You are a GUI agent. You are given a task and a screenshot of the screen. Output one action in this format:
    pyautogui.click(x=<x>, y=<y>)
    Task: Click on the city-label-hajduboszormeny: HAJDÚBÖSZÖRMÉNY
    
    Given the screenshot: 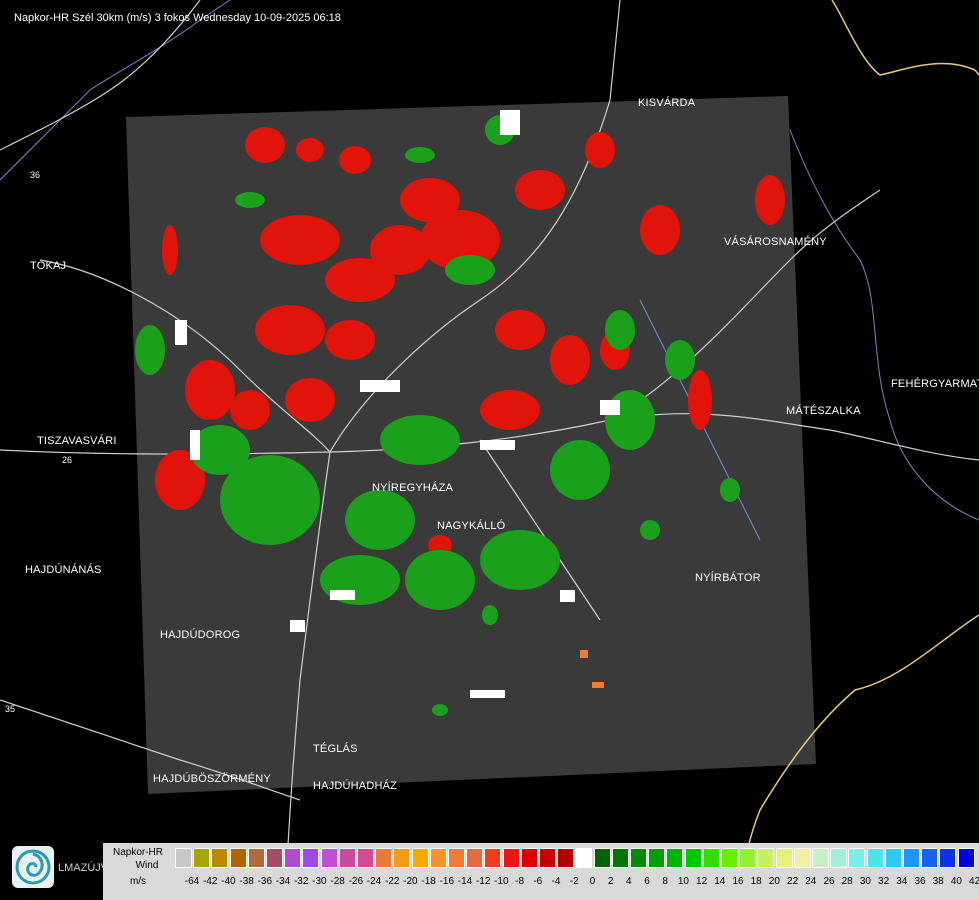 What is the action you would take?
    pyautogui.click(x=212, y=779)
    